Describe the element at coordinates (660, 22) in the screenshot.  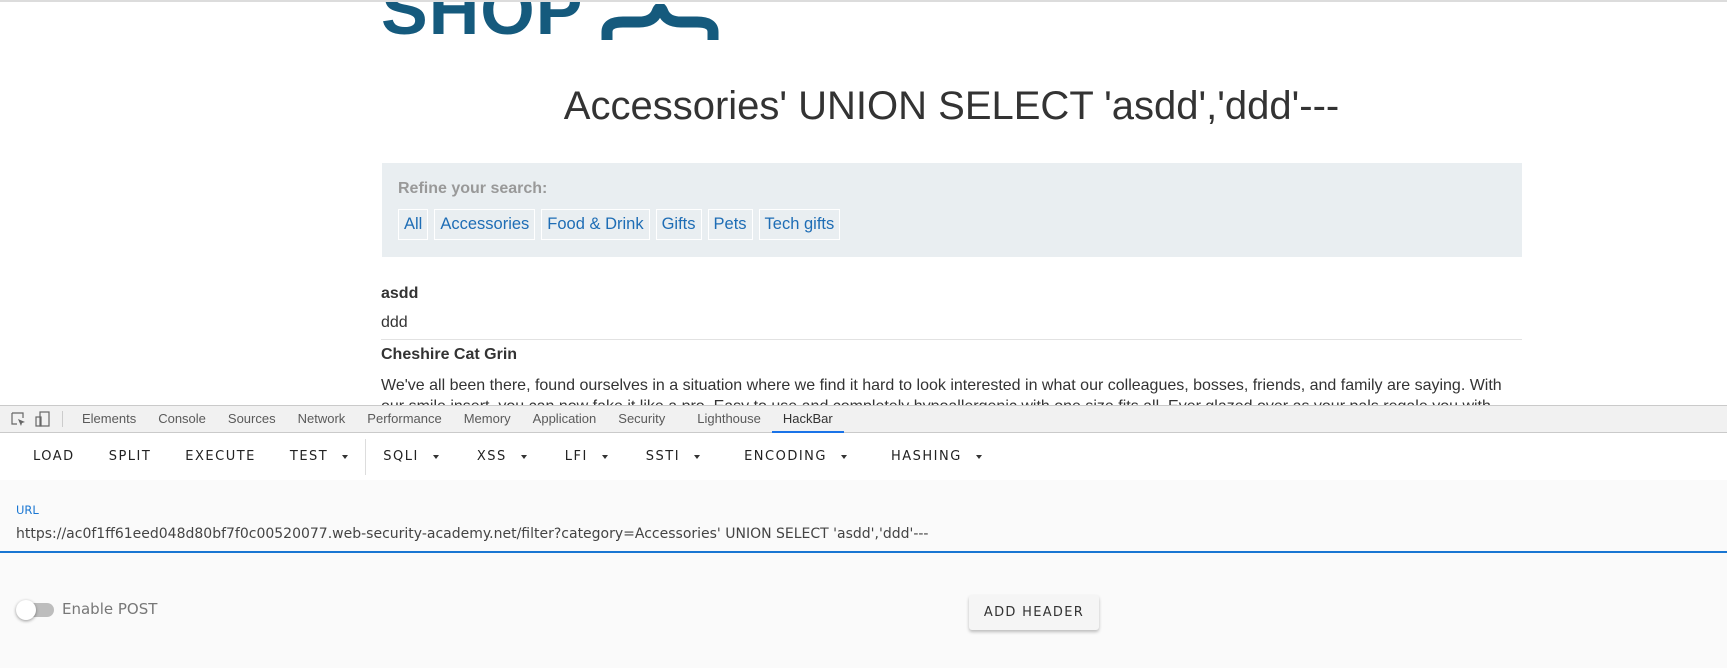
I see `logo-brace-icon` at that location.